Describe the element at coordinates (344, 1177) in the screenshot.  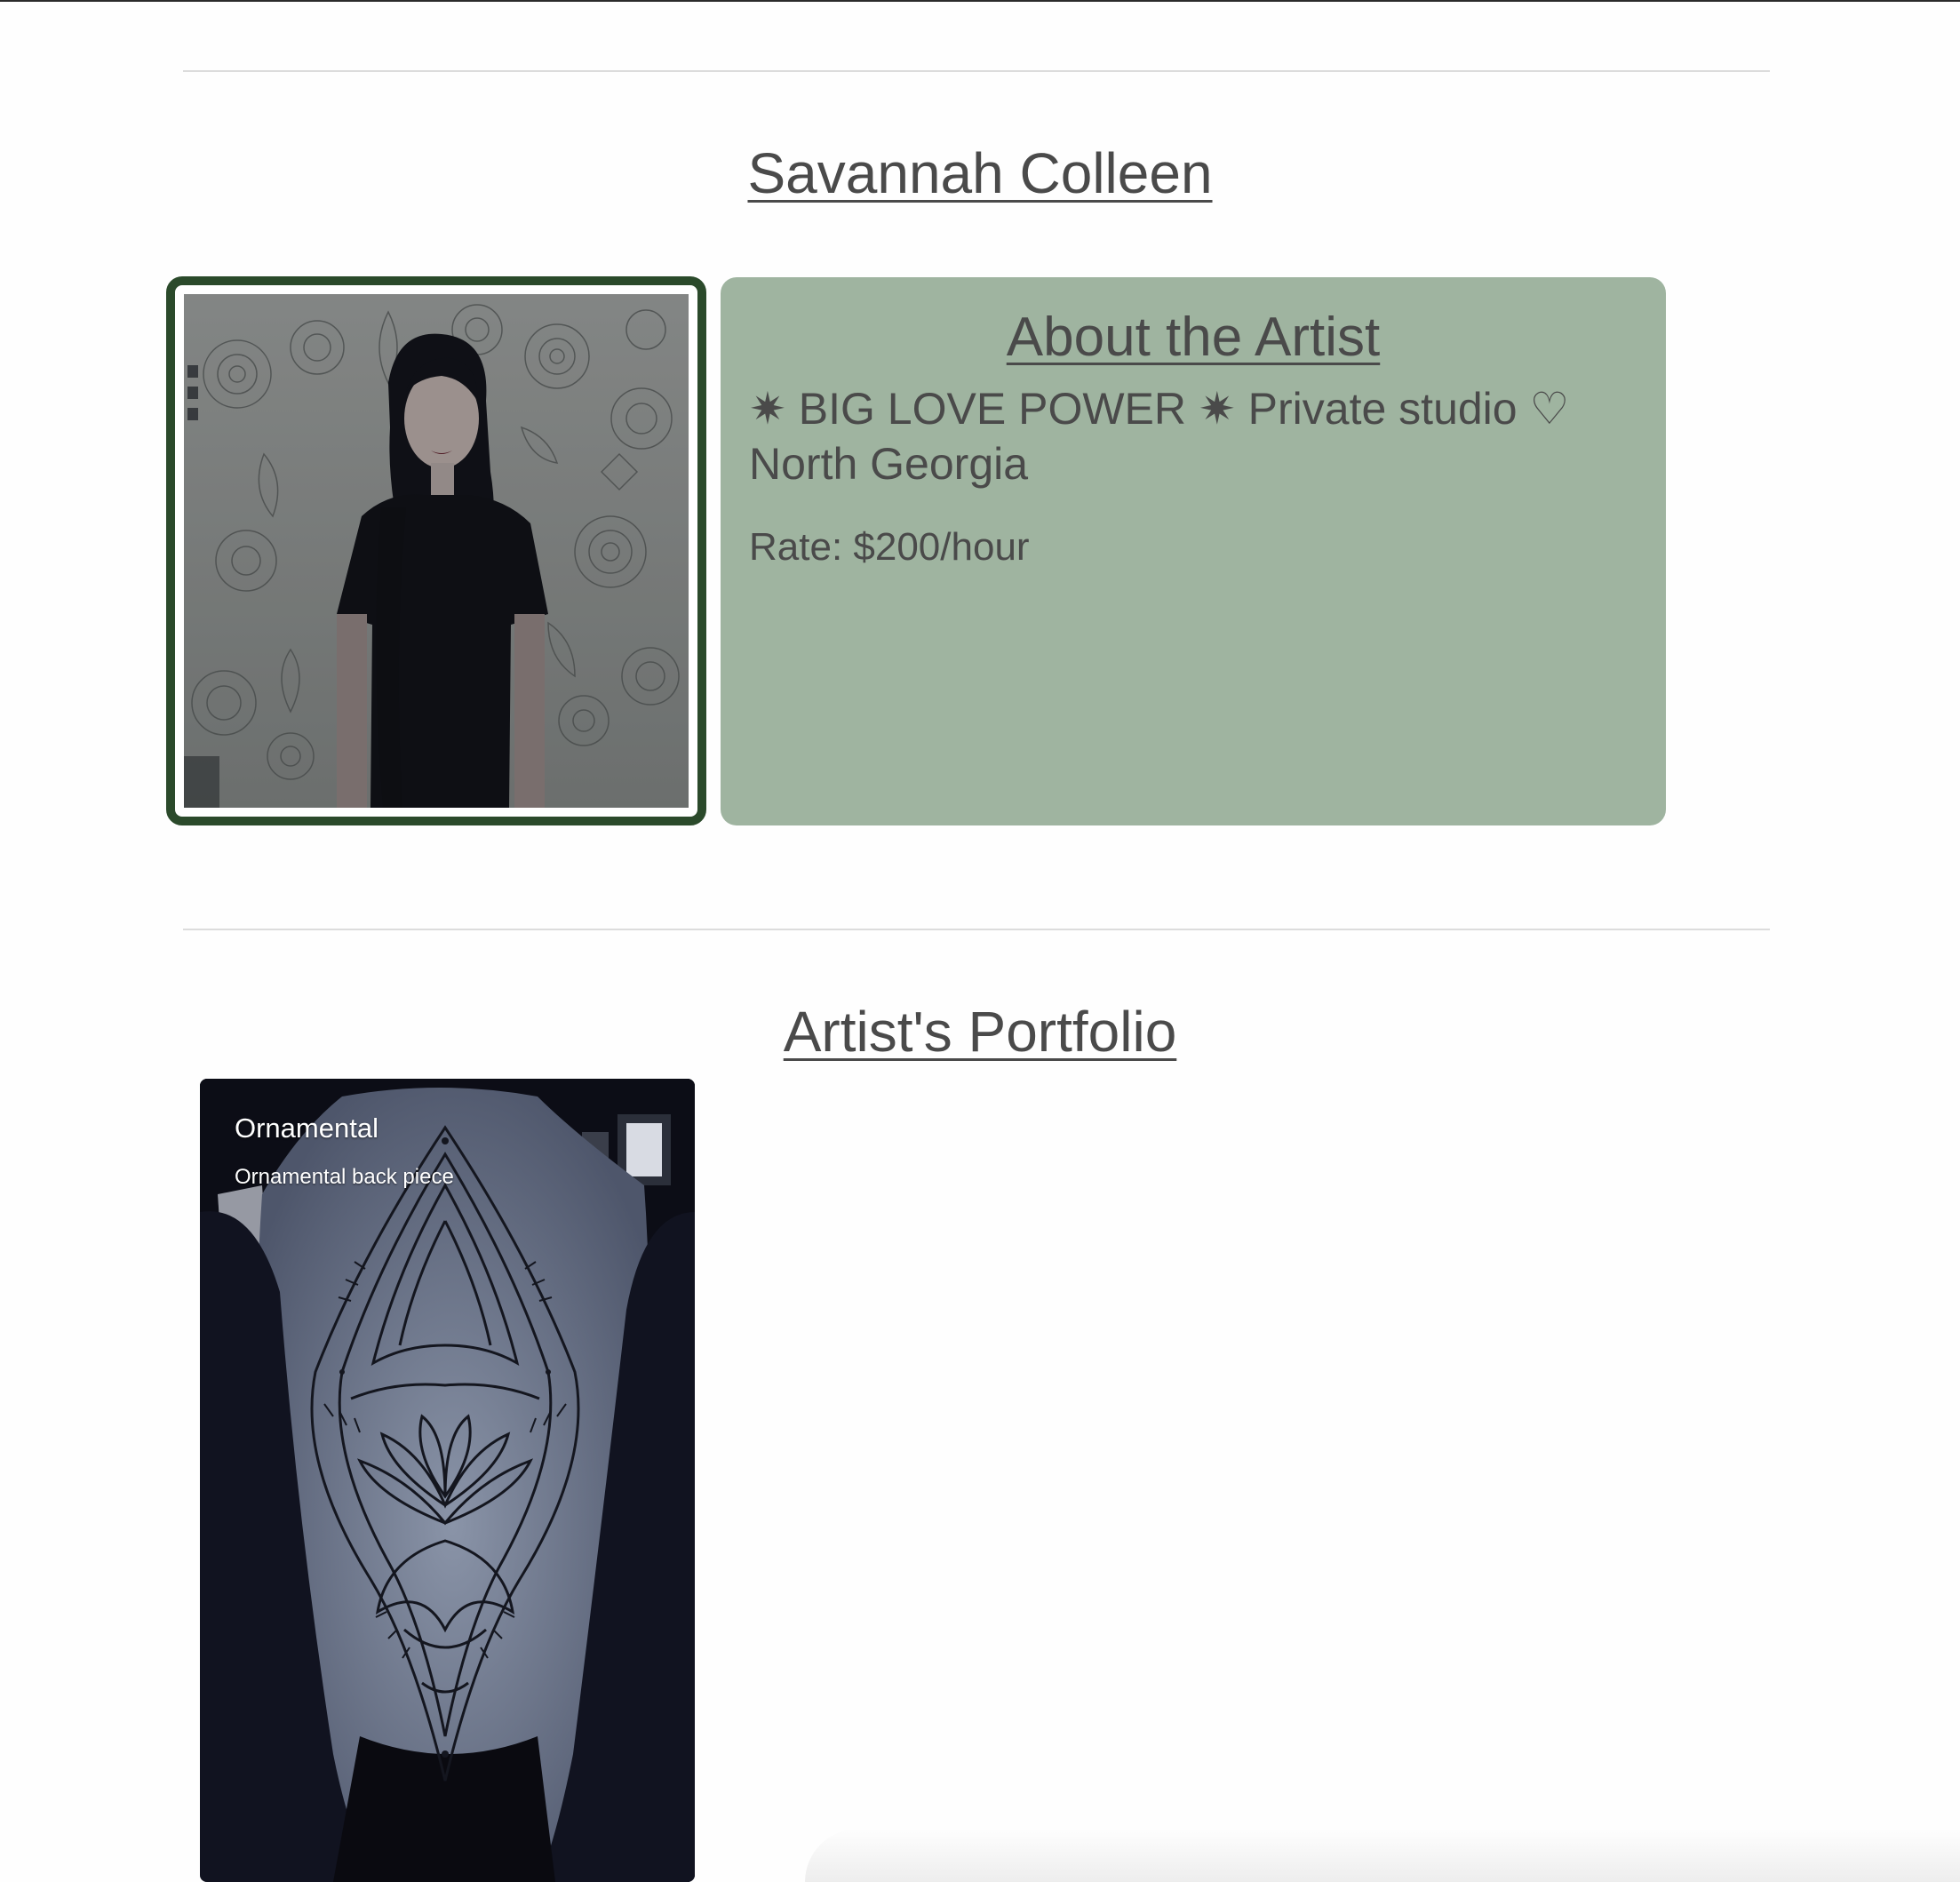
I see `portfolio-item-description: Ornamental back piece` at that location.